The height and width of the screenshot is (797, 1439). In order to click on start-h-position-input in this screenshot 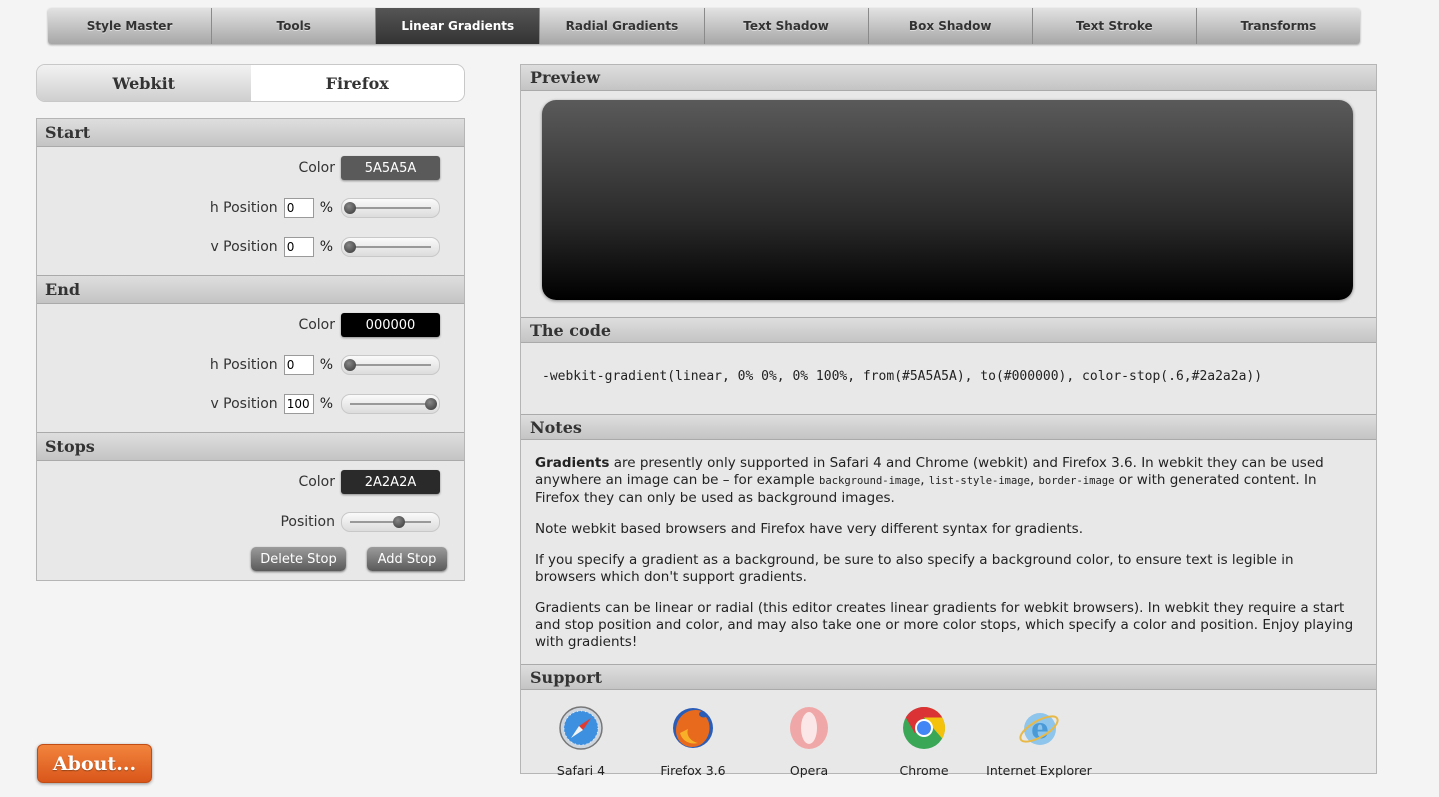, I will do `click(298, 208)`.